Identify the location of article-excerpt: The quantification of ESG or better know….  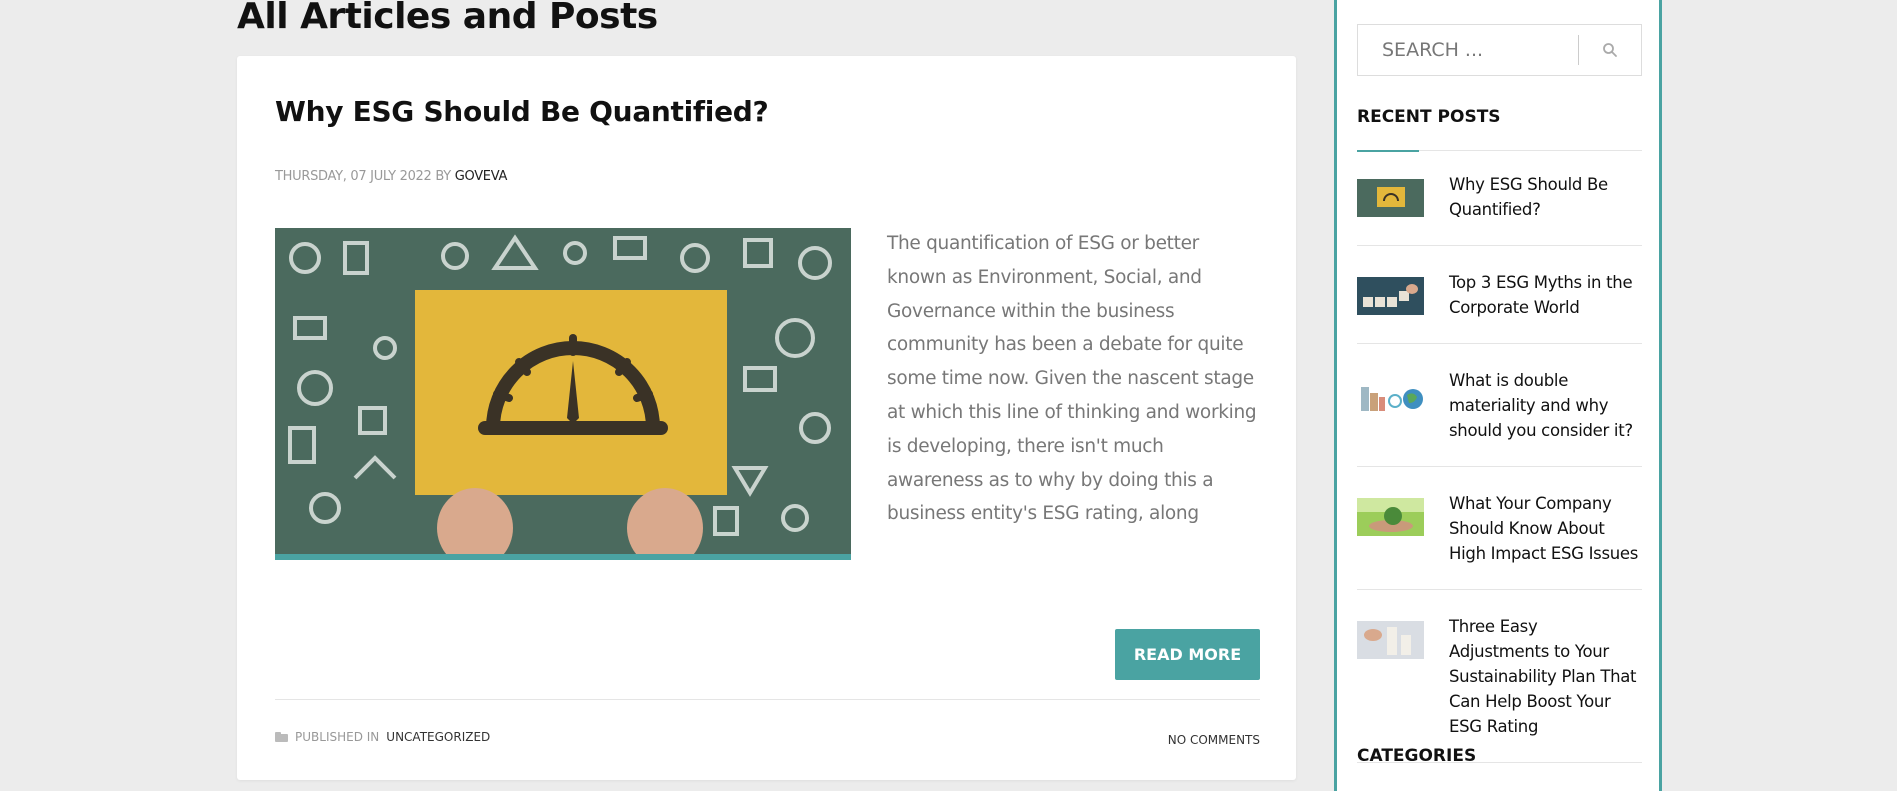
(1072, 379).